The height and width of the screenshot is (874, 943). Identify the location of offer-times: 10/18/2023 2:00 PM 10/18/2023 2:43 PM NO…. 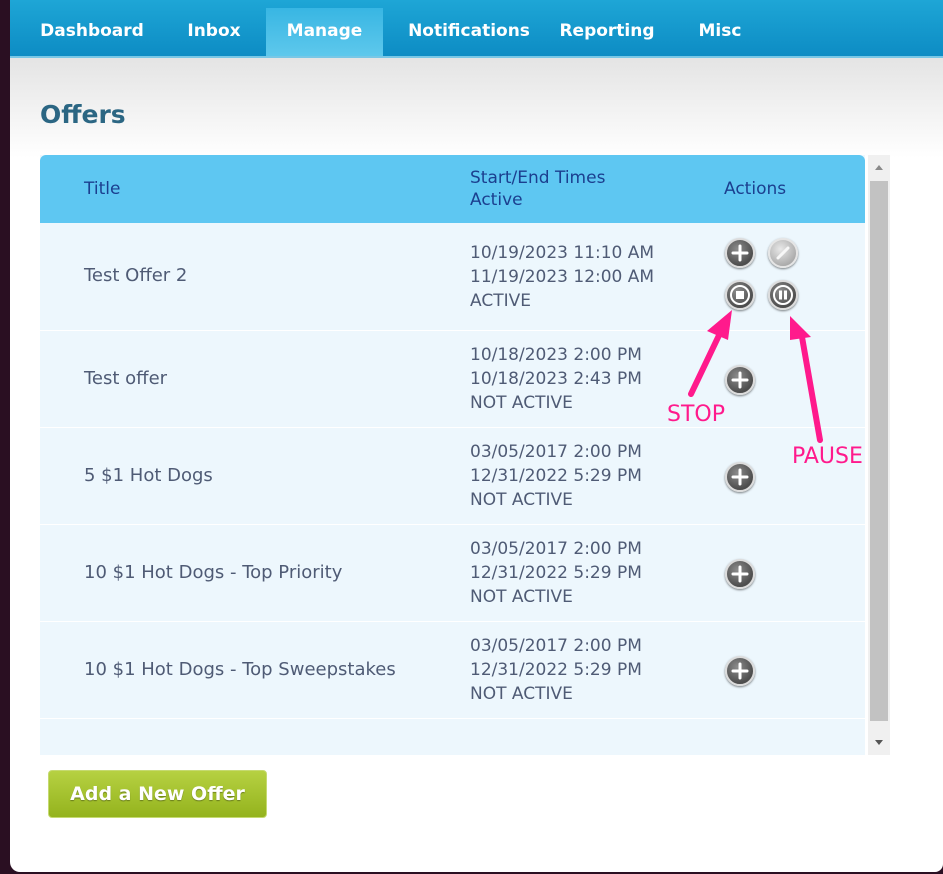
(556, 379).